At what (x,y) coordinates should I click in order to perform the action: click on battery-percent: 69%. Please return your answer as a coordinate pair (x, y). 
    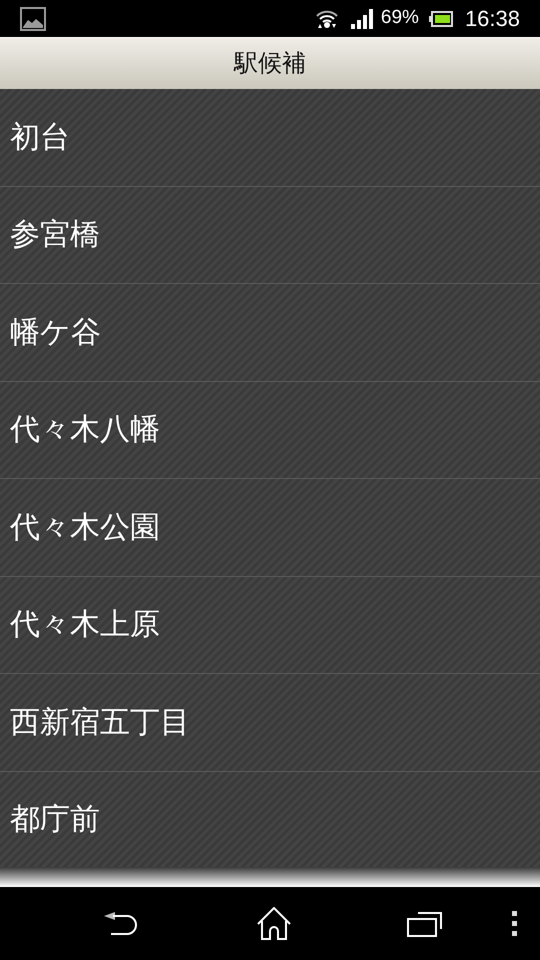
    Looking at the image, I should click on (399, 18).